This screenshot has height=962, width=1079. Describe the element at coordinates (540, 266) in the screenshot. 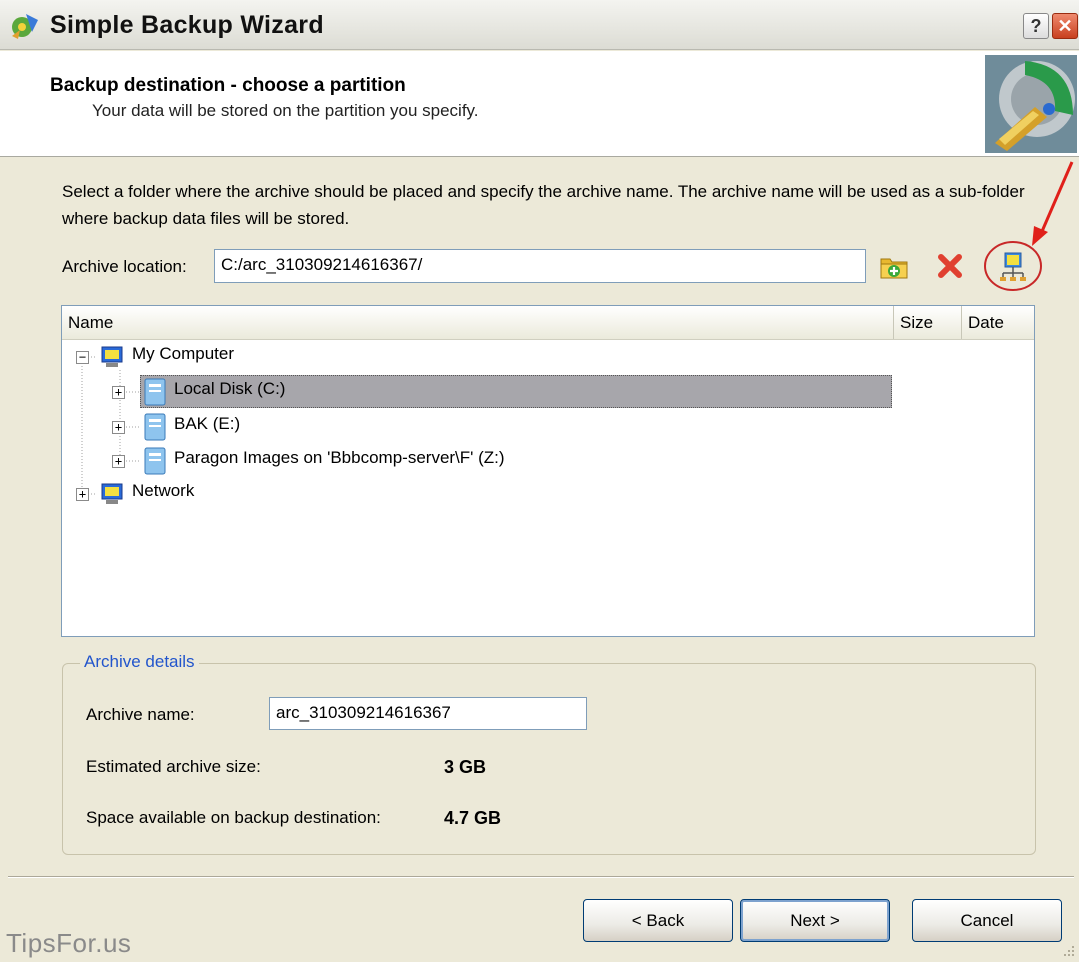

I see `archive-location-input: C:/arc_310309214616367/` at that location.